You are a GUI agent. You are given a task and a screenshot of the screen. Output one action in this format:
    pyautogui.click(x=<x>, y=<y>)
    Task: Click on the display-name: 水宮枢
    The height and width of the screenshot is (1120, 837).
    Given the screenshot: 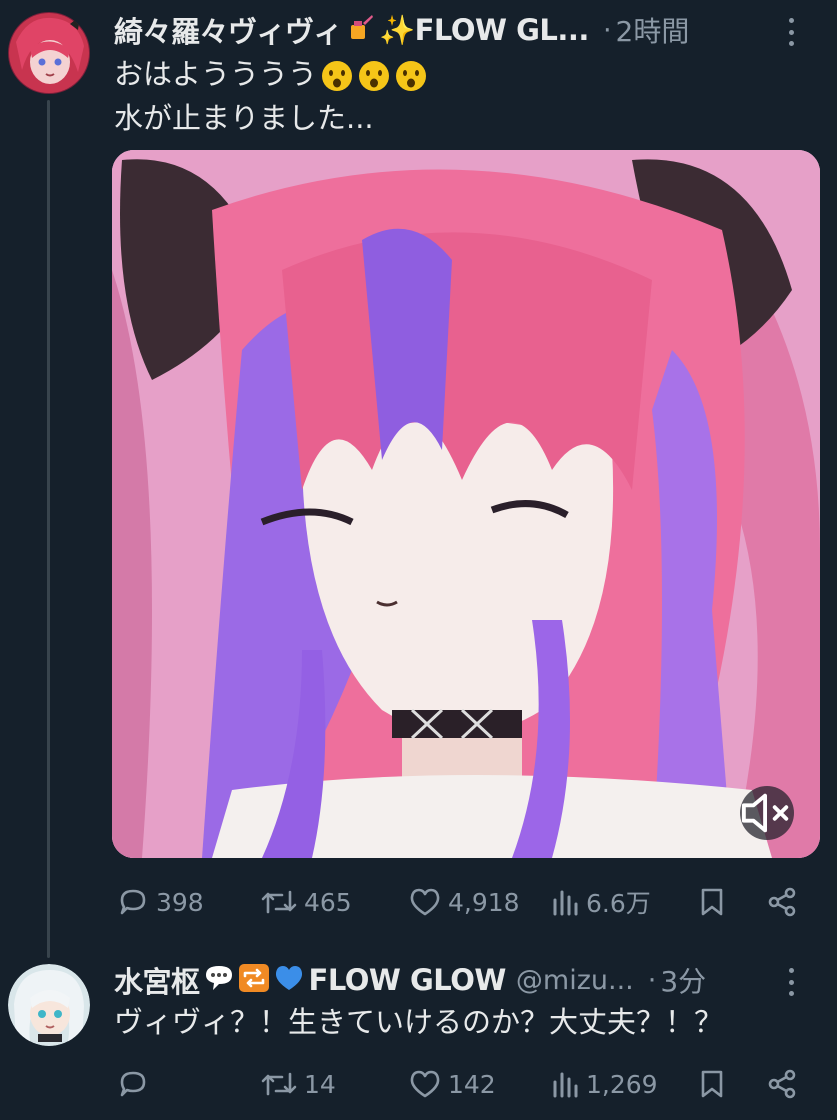 What is the action you would take?
    pyautogui.click(x=157, y=980)
    